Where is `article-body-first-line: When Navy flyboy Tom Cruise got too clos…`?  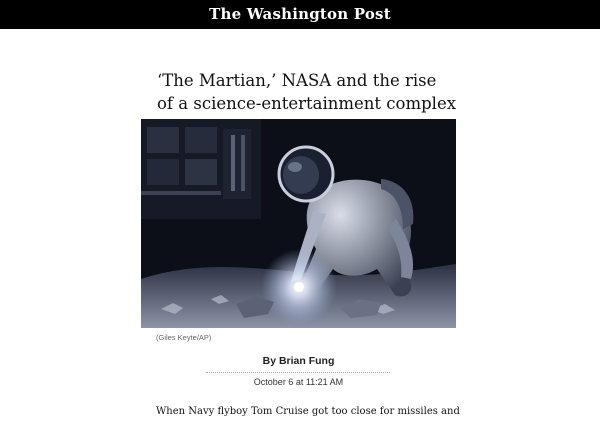 article-body-first-line: When Navy flyboy Tom Cruise got too clos… is located at coordinates (308, 411).